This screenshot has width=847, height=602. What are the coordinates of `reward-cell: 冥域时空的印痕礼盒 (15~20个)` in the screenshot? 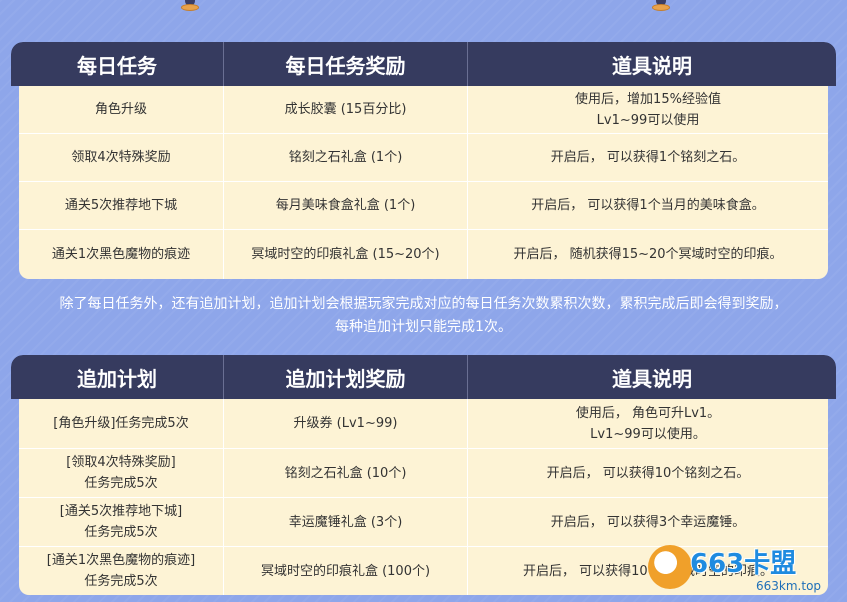 It's located at (345, 254).